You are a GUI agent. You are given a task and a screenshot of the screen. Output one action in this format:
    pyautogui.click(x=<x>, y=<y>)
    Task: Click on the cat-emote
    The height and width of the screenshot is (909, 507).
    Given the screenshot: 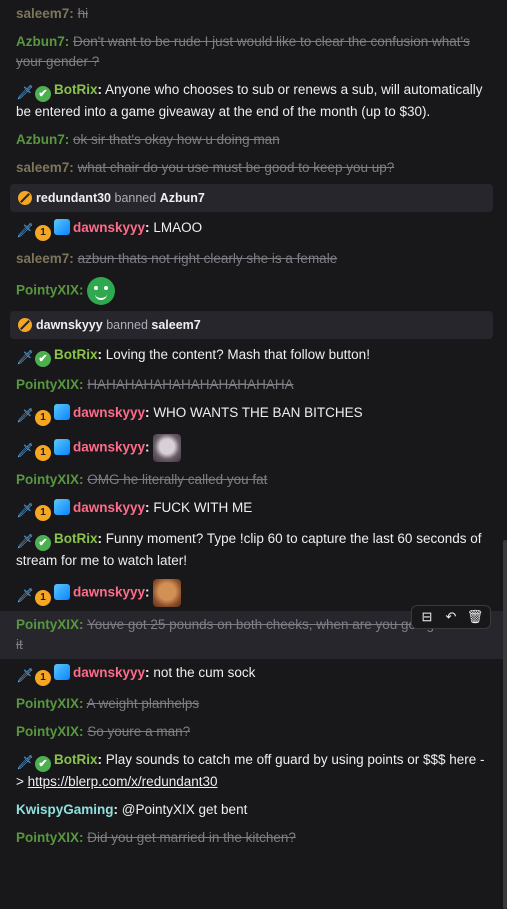 What is the action you would take?
    pyautogui.click(x=167, y=448)
    